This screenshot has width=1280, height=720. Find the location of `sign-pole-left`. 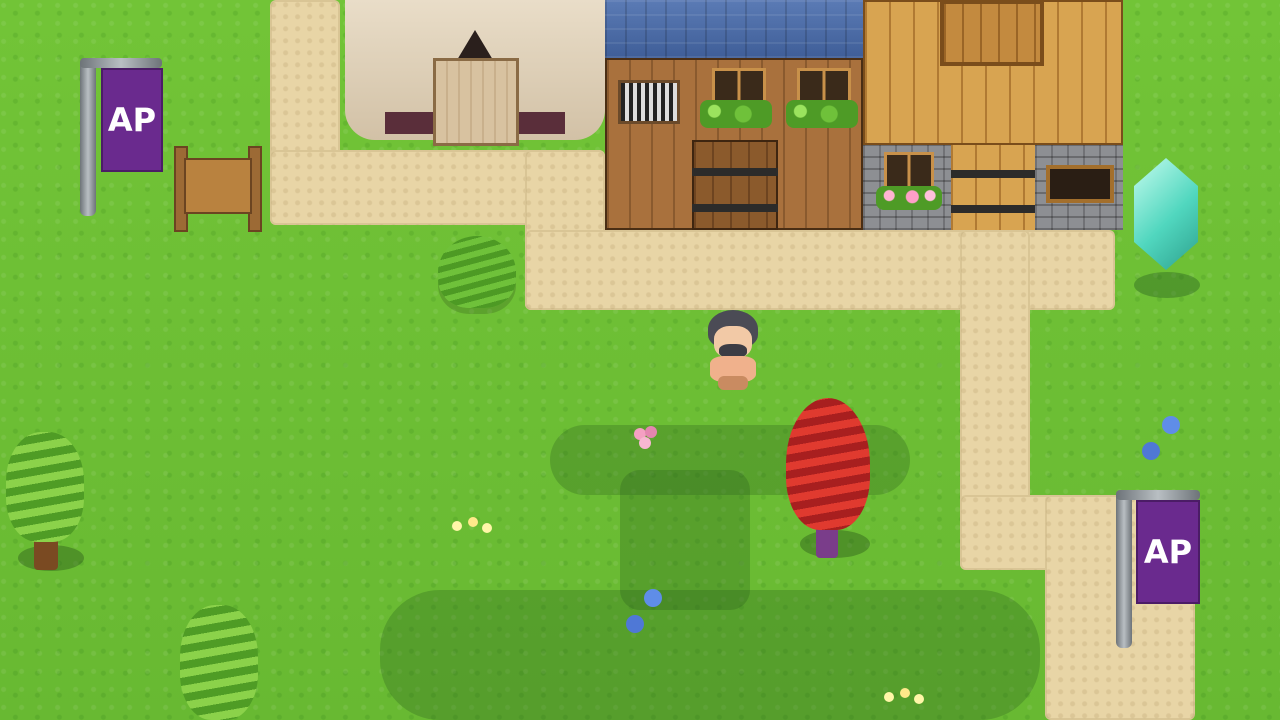

sign-pole-left is located at coordinates (88, 137).